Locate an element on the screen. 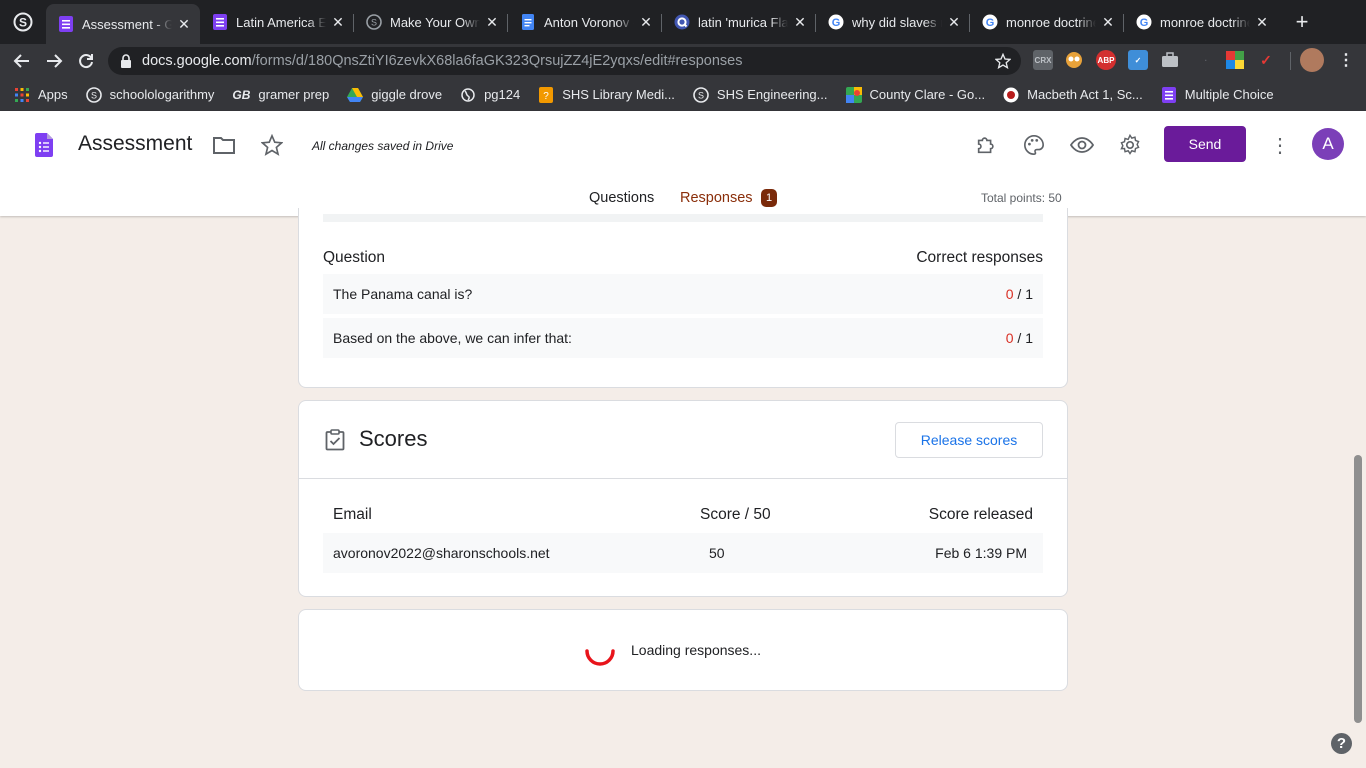 Image resolution: width=1366 pixels, height=768 pixels. bookmark-star-icon is located at coordinates (1003, 63).